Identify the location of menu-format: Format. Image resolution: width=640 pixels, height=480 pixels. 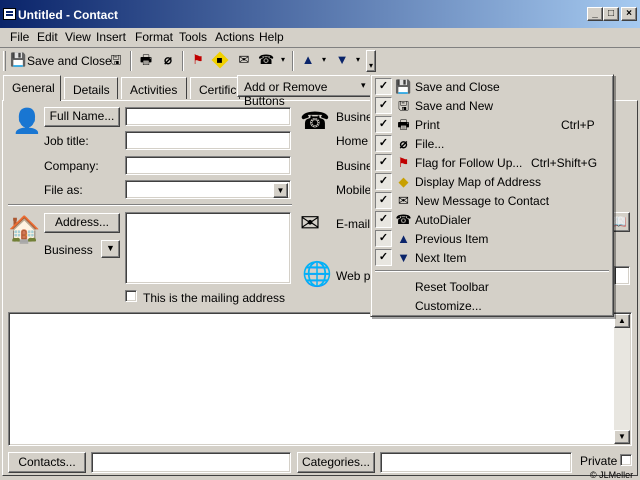
(154, 37).